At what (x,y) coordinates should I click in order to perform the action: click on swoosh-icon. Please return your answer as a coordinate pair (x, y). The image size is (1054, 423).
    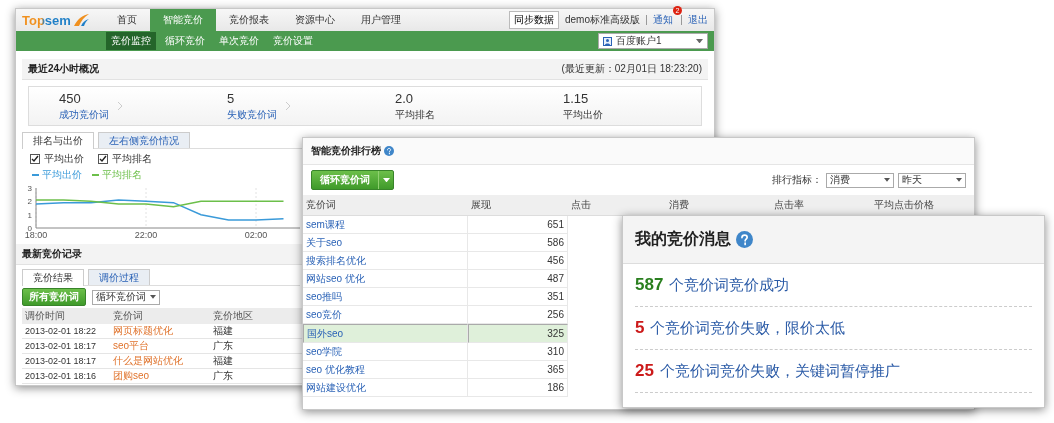
    Looking at the image, I should click on (80, 20).